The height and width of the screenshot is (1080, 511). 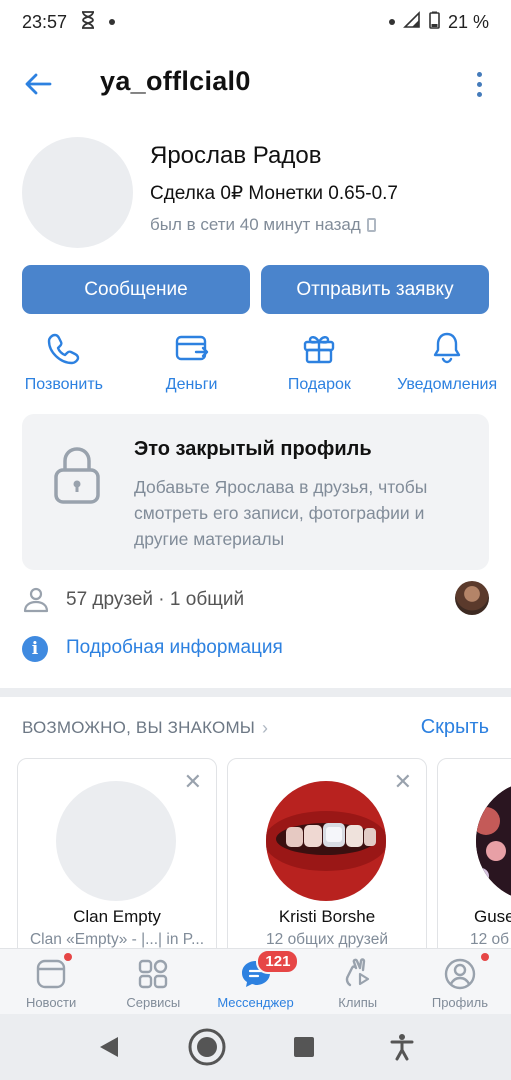 I want to click on mobile-device-icon, so click(x=371, y=225).